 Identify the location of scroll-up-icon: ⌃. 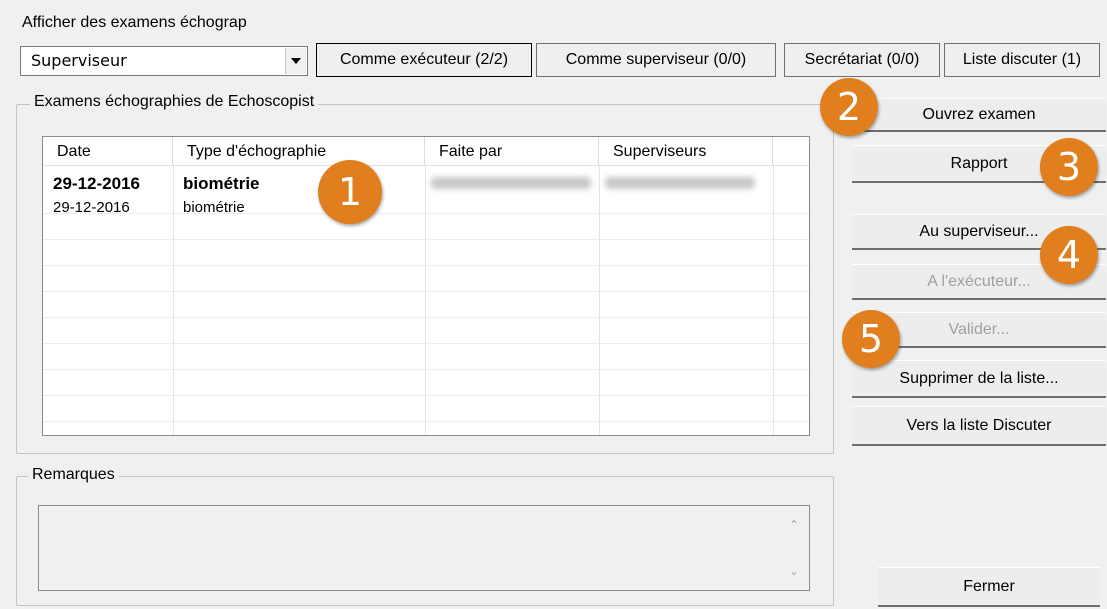
(794, 525).